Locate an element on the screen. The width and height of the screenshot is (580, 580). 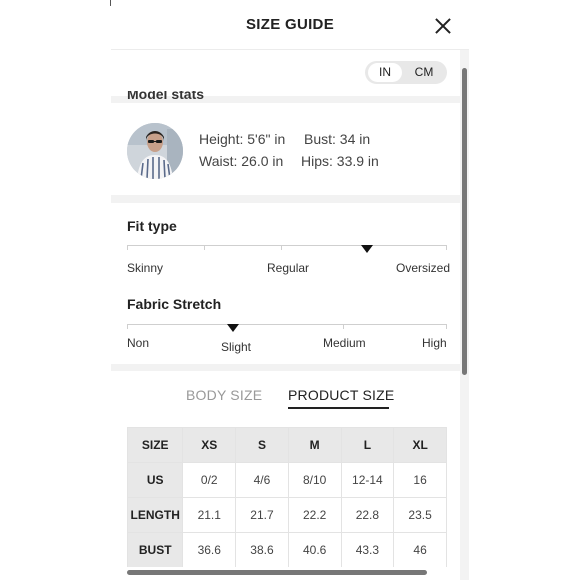
table-cell: 22.8 is located at coordinates (367, 515).